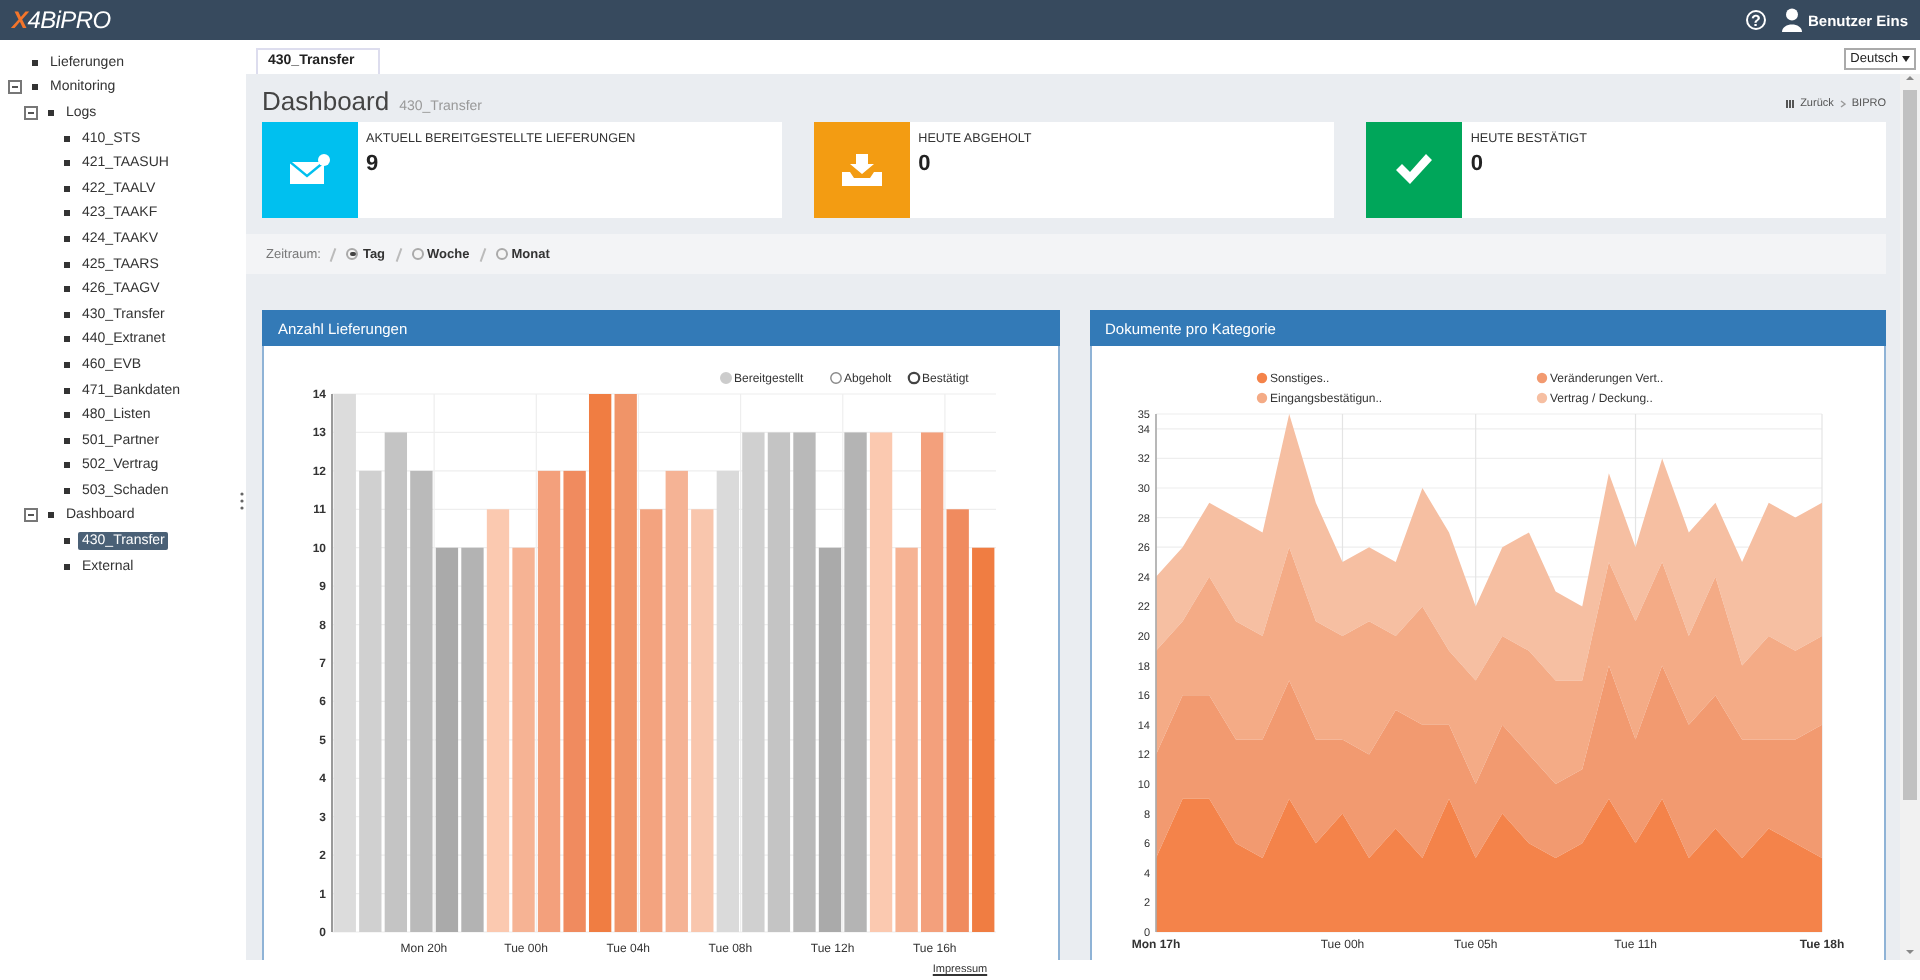  Describe the element at coordinates (862, 170) in the screenshot. I see `download-icon` at that location.